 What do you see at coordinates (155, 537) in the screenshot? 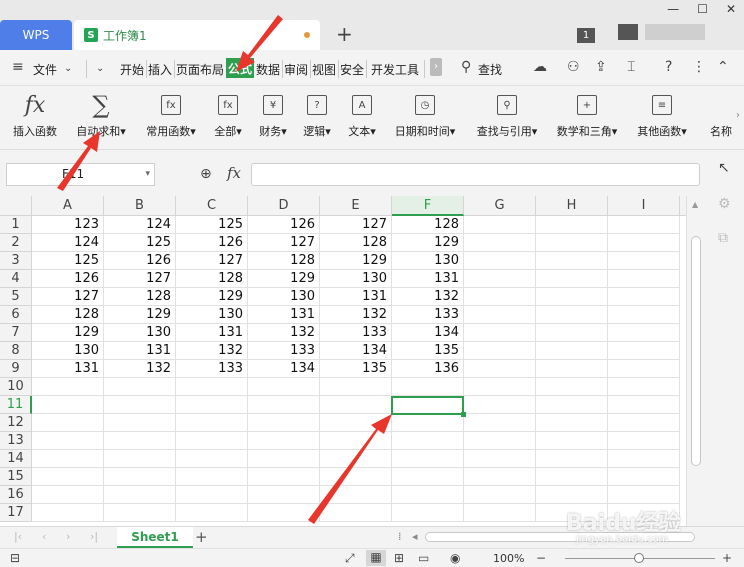
I see `sheet-tab-sheet1: Sheet1` at bounding box center [155, 537].